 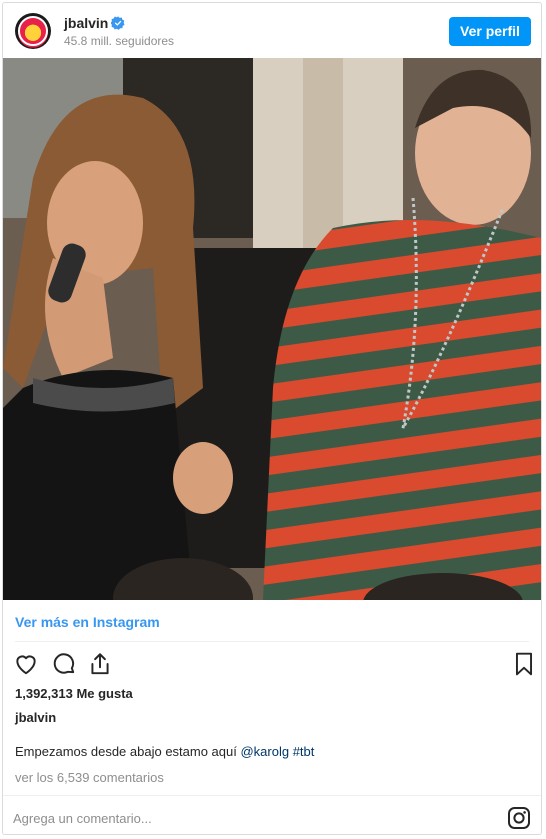 What do you see at coordinates (64, 664) in the screenshot?
I see `comment-bubble-icon` at bounding box center [64, 664].